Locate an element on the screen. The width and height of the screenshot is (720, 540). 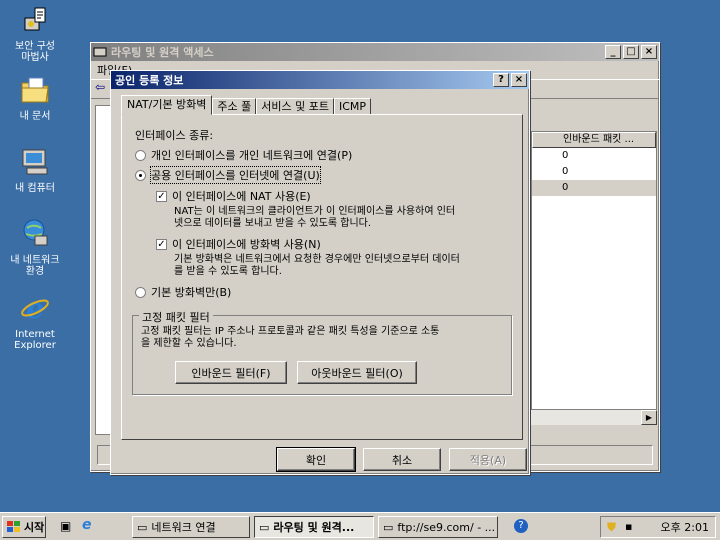
apply-button: 적용(A) is located at coordinates (488, 459).